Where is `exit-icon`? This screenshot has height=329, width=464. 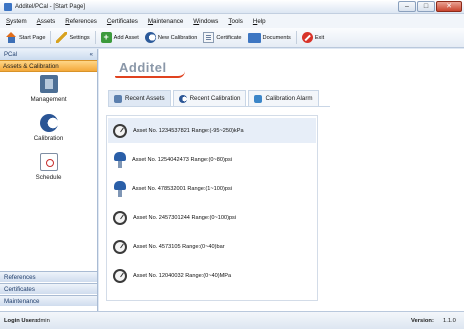 exit-icon is located at coordinates (307, 37).